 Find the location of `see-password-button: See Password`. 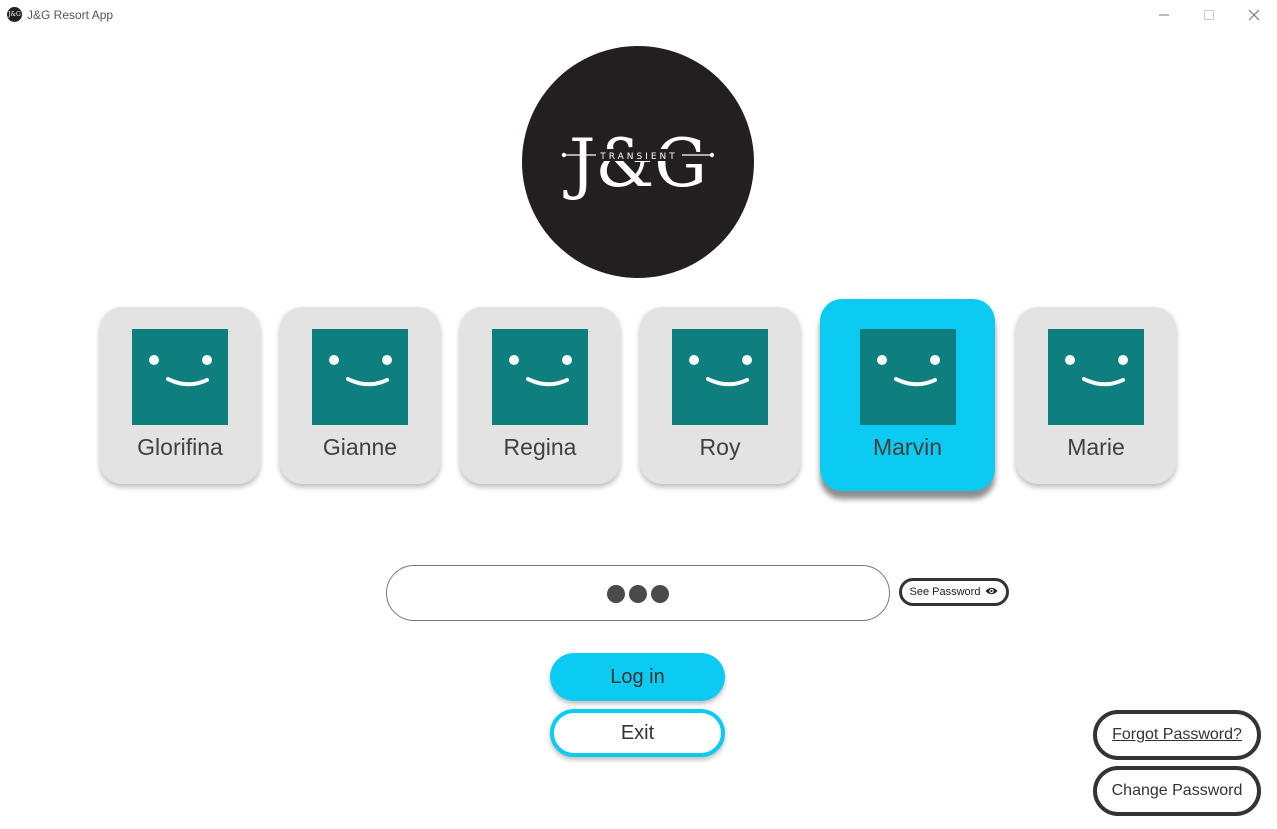

see-password-button: See Password is located at coordinates (954, 592).